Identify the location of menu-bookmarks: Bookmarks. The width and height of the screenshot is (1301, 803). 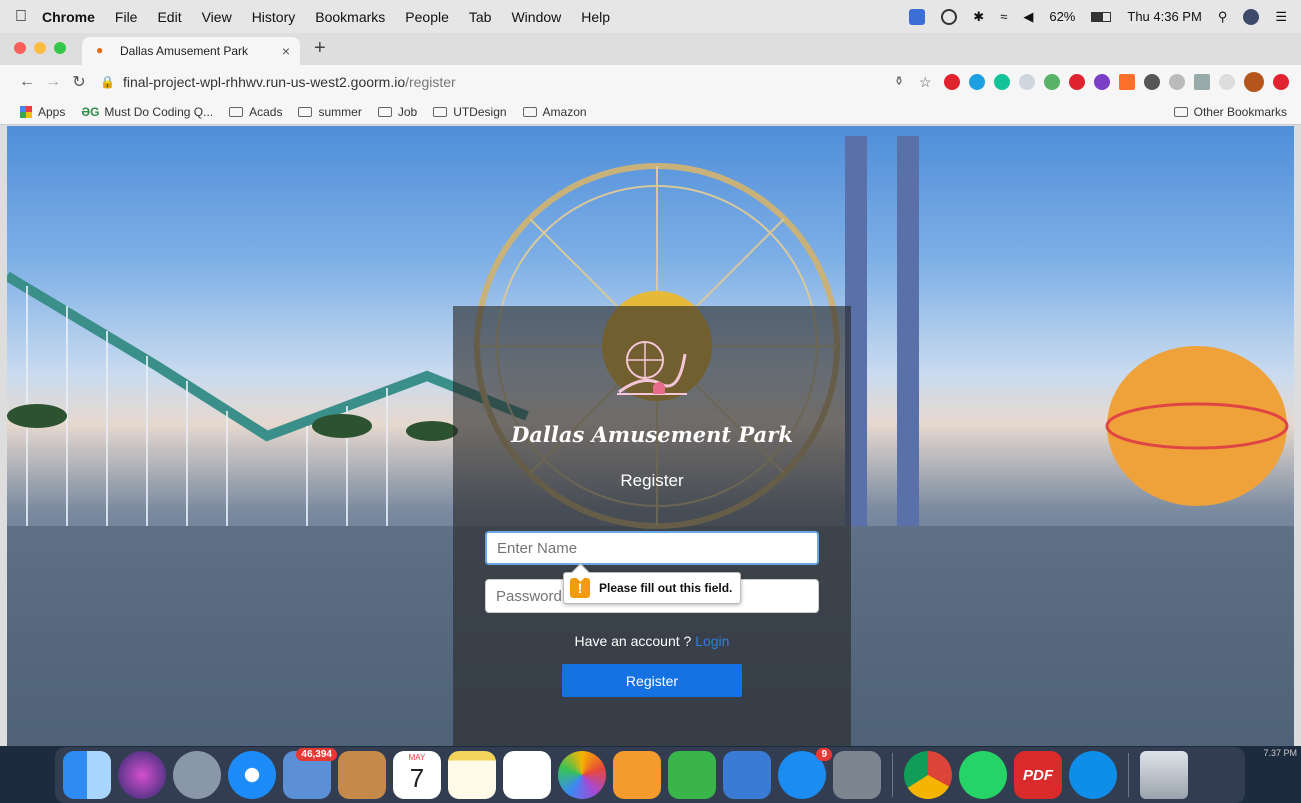
(350, 17).